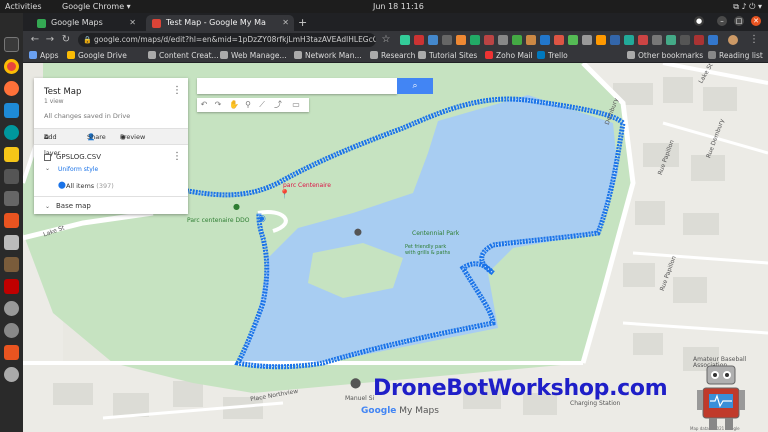 Image resolution: width=768 pixels, height=432 pixels. Describe the element at coordinates (11, 374) in the screenshot. I see `updater-icon` at that location.